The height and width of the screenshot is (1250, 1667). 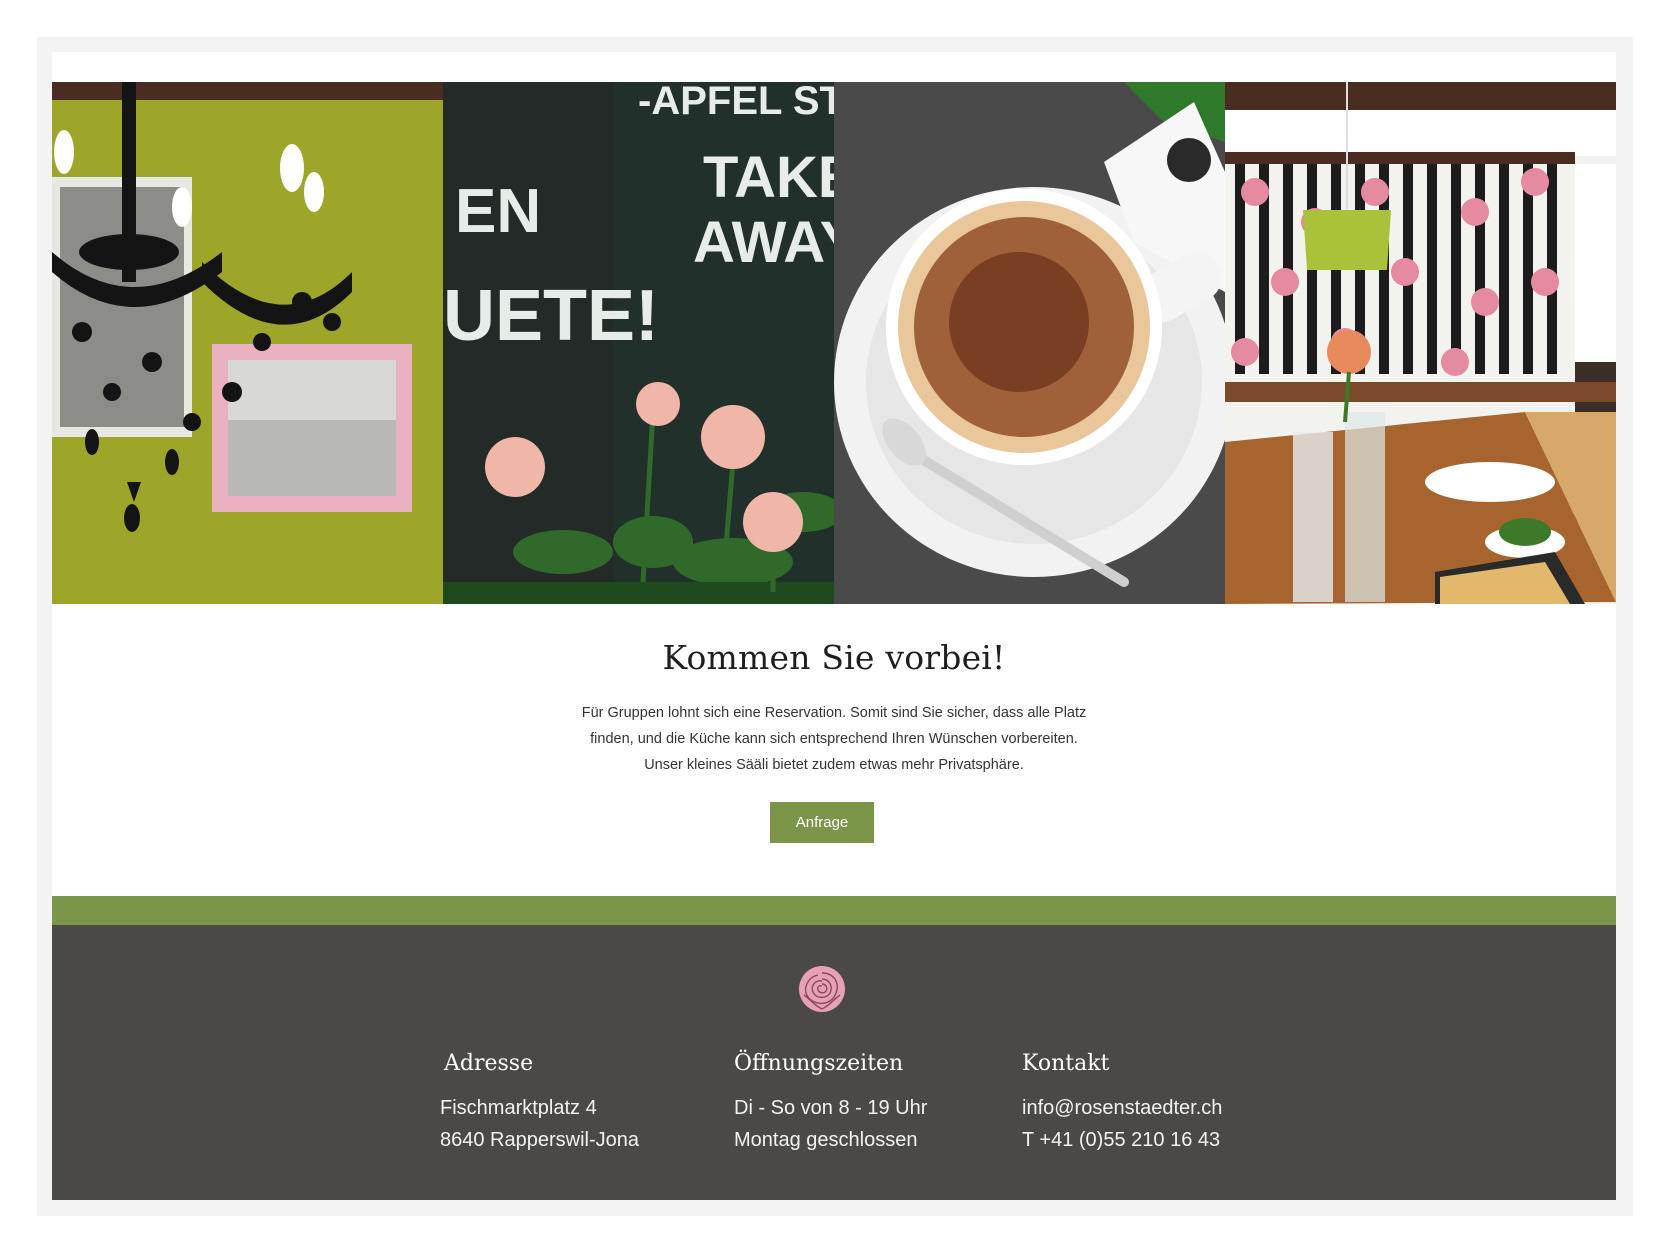 I want to click on chandelier-photo, so click(x=247, y=343).